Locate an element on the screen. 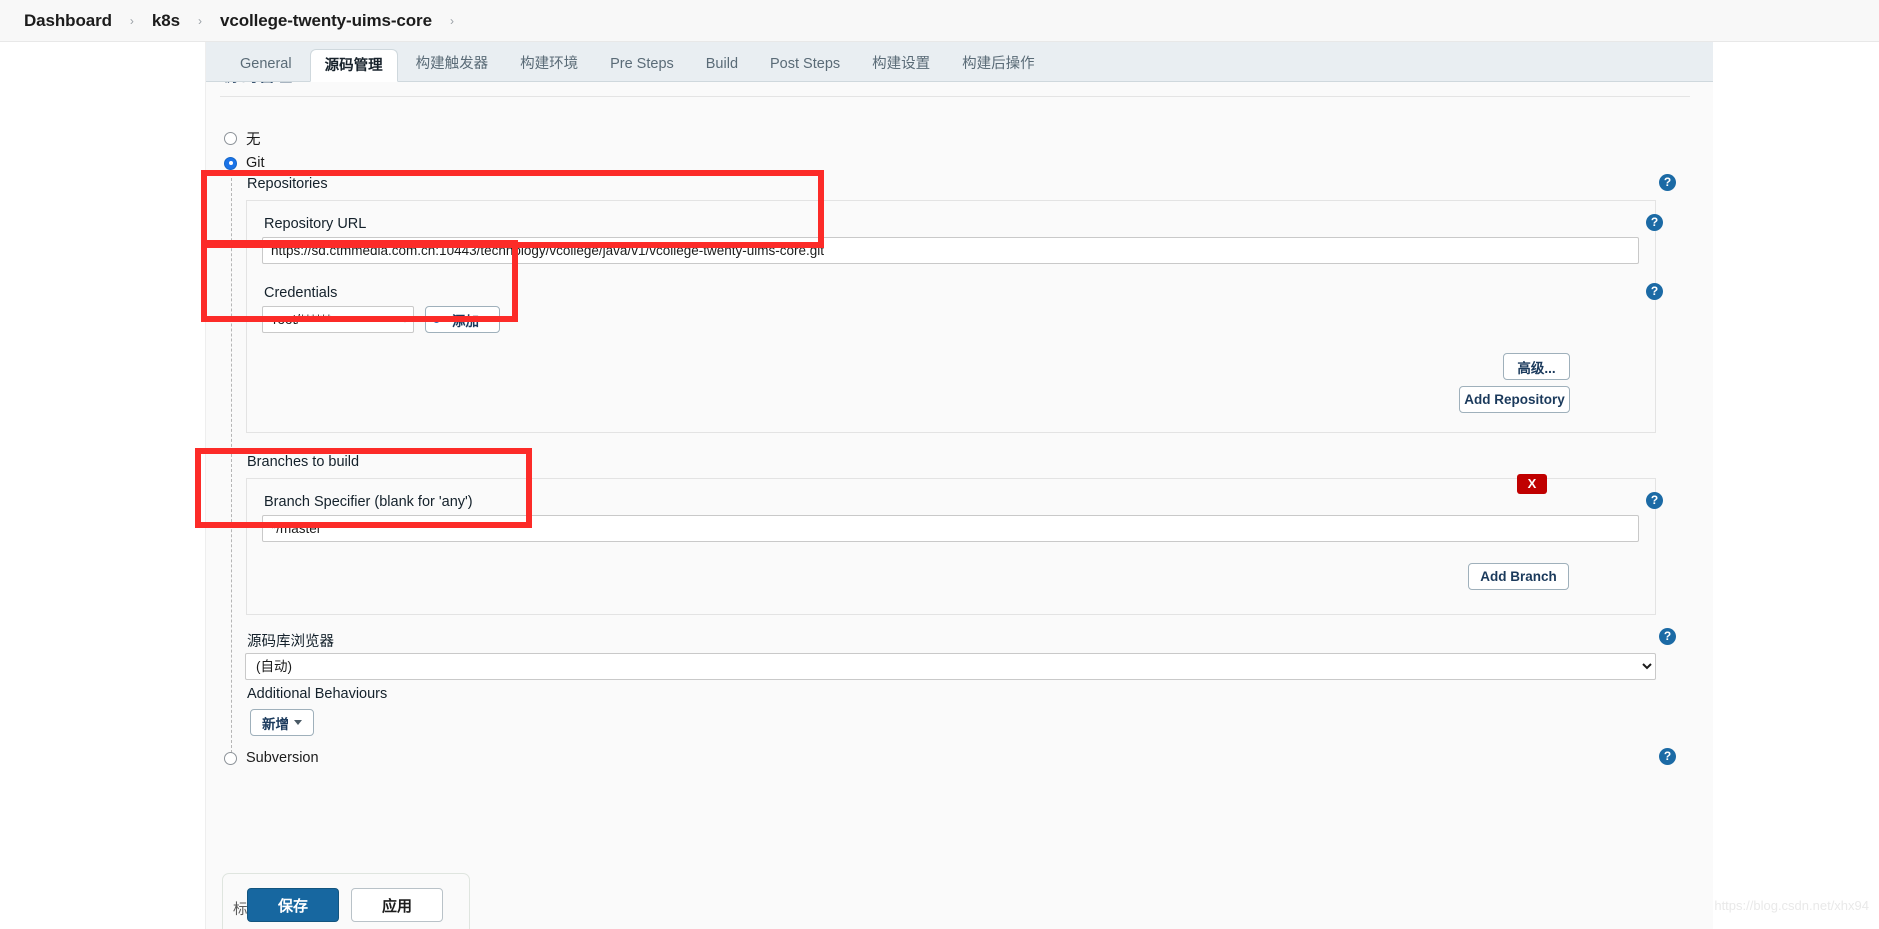 The image size is (1879, 929). scm-option-subversion-label: Subversion is located at coordinates (282, 758).